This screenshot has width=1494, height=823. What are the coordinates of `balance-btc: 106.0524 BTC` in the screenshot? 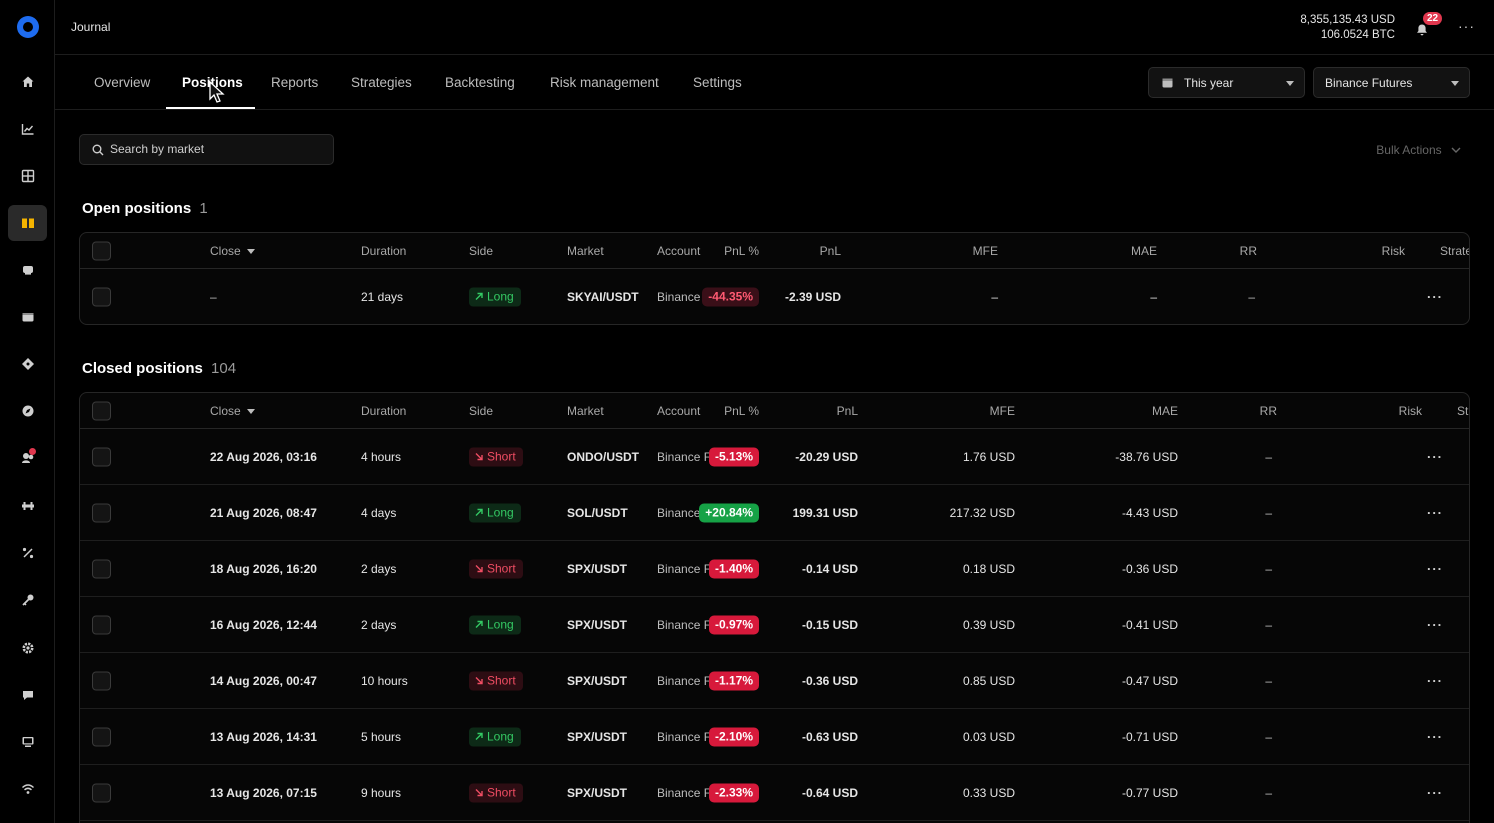 It's located at (1357, 35).